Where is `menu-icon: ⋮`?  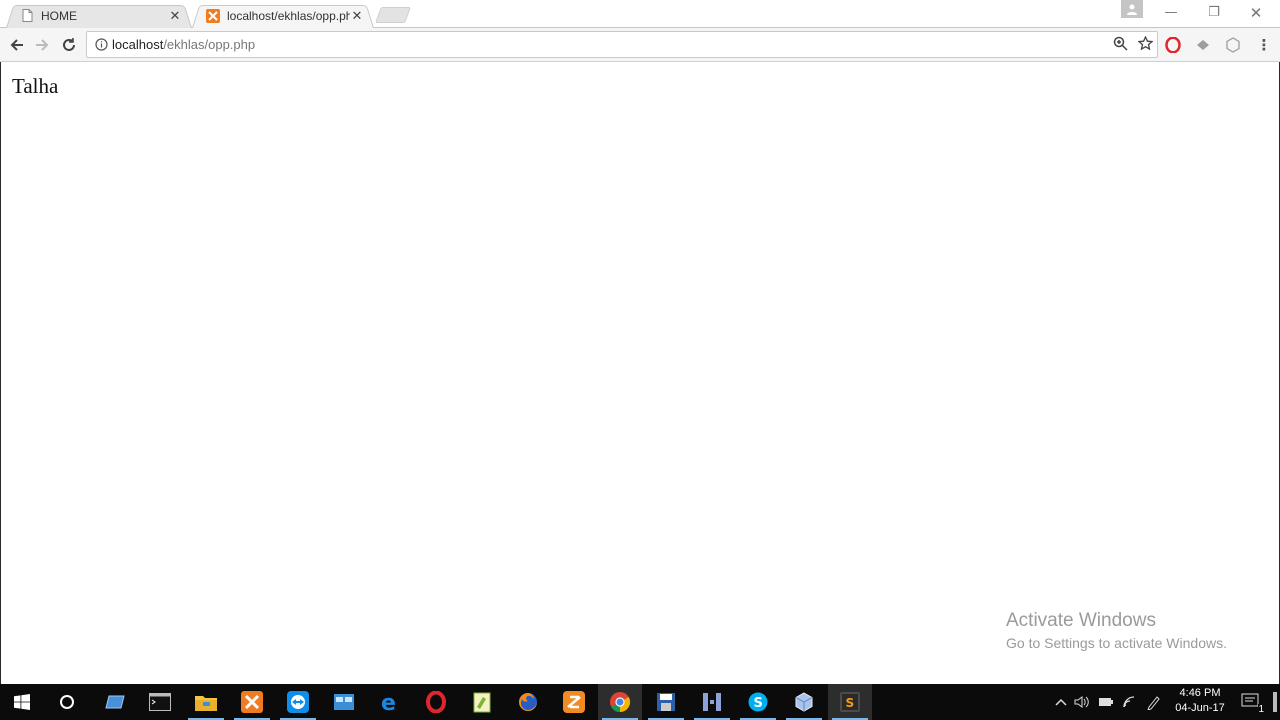 menu-icon: ⋮ is located at coordinates (1264, 45).